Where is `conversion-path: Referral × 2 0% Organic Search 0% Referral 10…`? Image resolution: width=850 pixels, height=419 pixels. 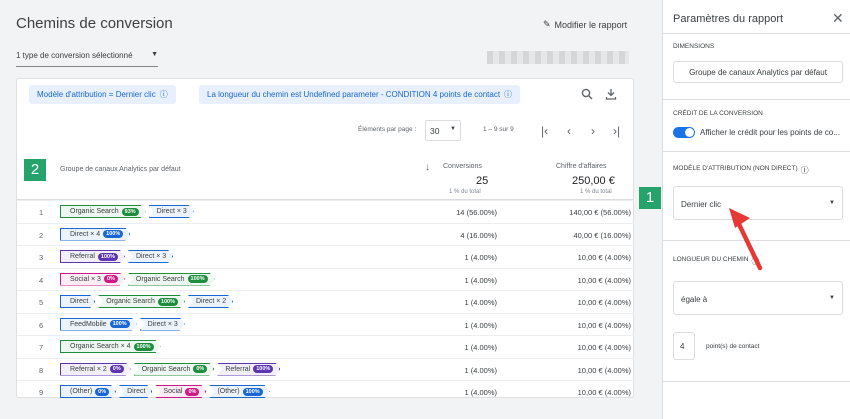 conversion-path: Referral × 2 0% Organic Search 0% Referral 10… is located at coordinates (171, 369).